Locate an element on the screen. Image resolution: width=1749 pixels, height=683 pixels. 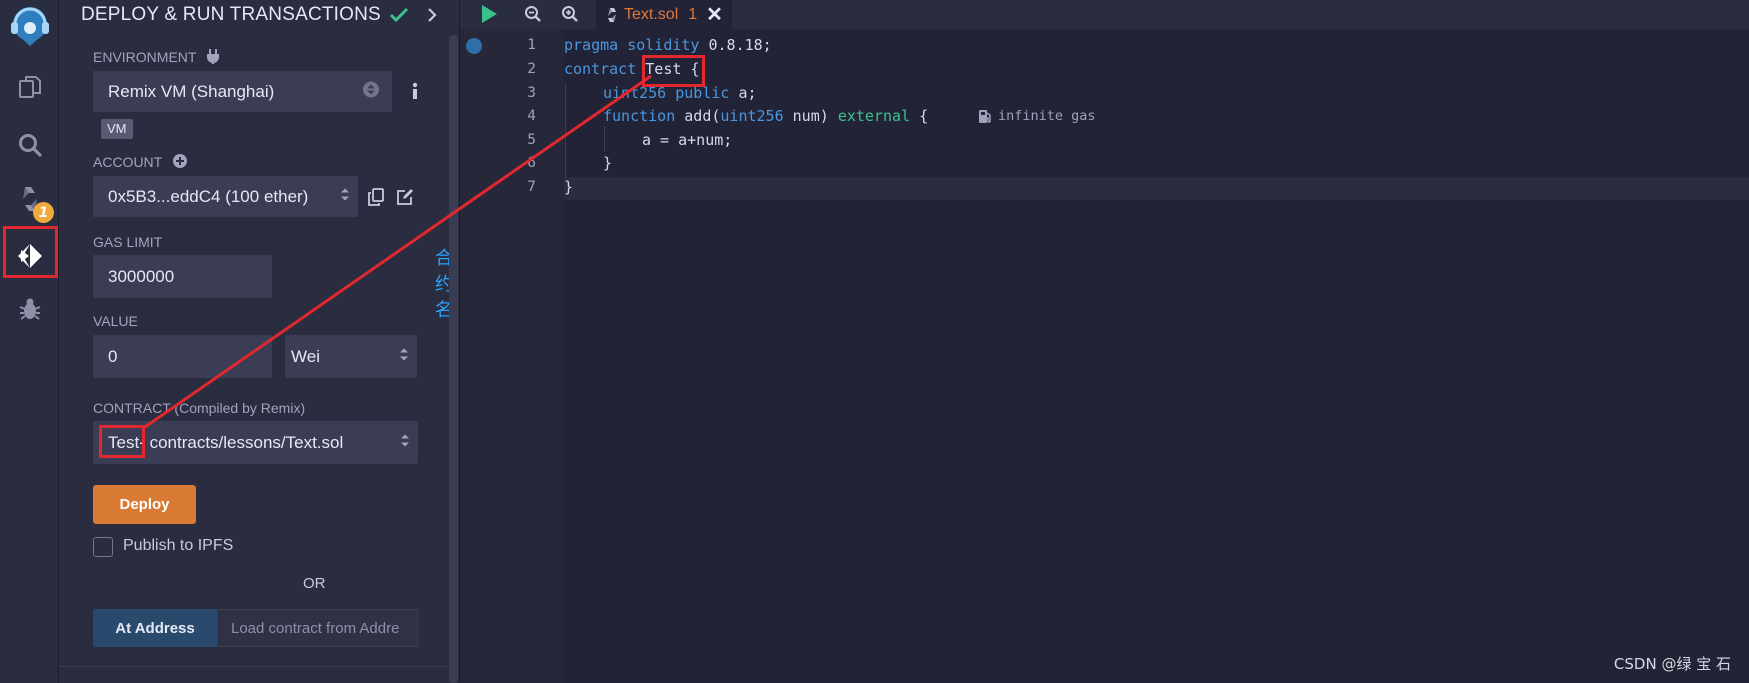
search-icon is located at coordinates (29, 145).